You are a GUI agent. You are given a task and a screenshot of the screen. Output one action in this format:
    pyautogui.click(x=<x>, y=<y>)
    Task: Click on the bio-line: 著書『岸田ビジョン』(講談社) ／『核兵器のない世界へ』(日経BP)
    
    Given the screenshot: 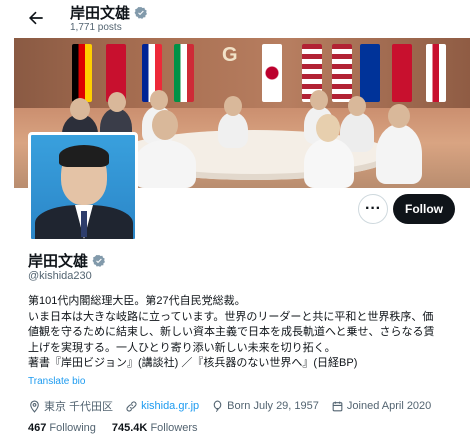 What is the action you would take?
    pyautogui.click(x=193, y=363)
    